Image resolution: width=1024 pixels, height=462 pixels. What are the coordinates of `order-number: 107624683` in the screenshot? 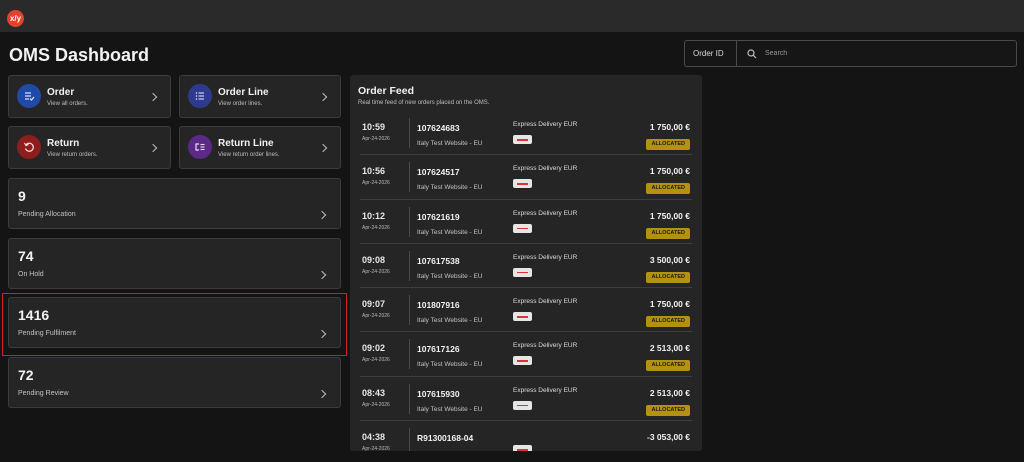 It's located at (438, 128).